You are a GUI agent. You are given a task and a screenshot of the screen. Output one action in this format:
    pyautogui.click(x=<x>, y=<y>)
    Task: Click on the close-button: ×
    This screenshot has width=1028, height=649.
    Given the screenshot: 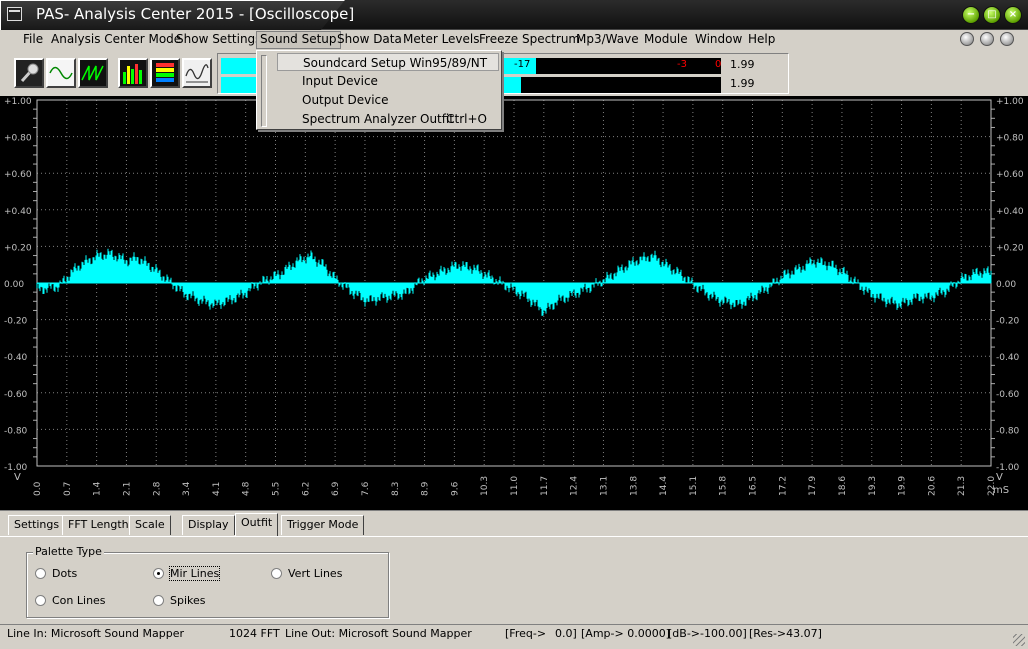 What is the action you would take?
    pyautogui.click(x=1013, y=15)
    